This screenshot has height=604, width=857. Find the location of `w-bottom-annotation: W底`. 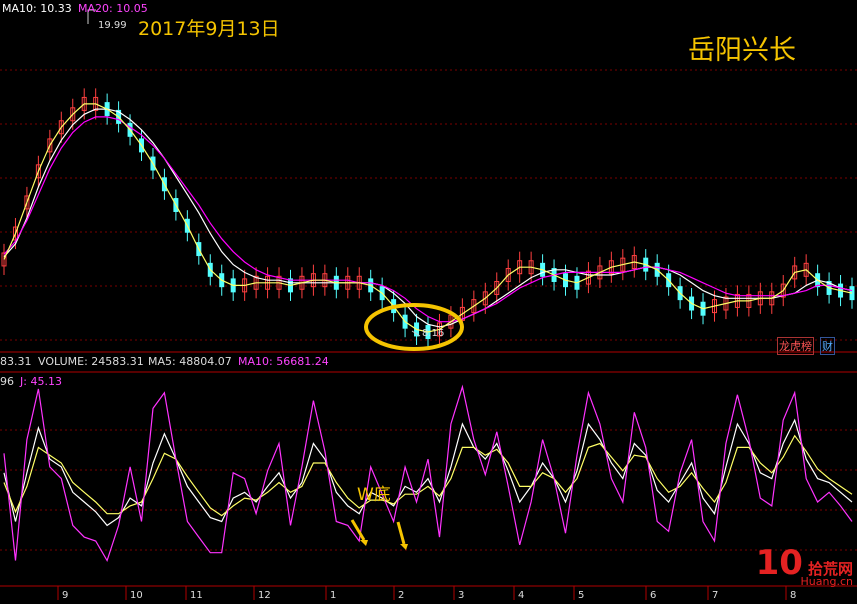

w-bottom-annotation: W底 is located at coordinates (374, 495).